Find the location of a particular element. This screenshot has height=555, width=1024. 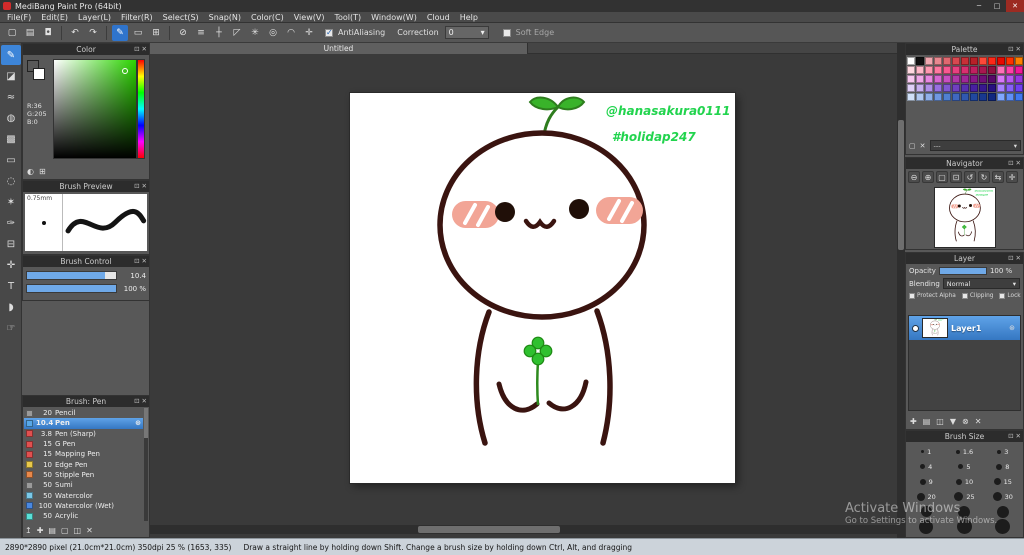

open-file-icon: ▤ is located at coordinates (30, 33).